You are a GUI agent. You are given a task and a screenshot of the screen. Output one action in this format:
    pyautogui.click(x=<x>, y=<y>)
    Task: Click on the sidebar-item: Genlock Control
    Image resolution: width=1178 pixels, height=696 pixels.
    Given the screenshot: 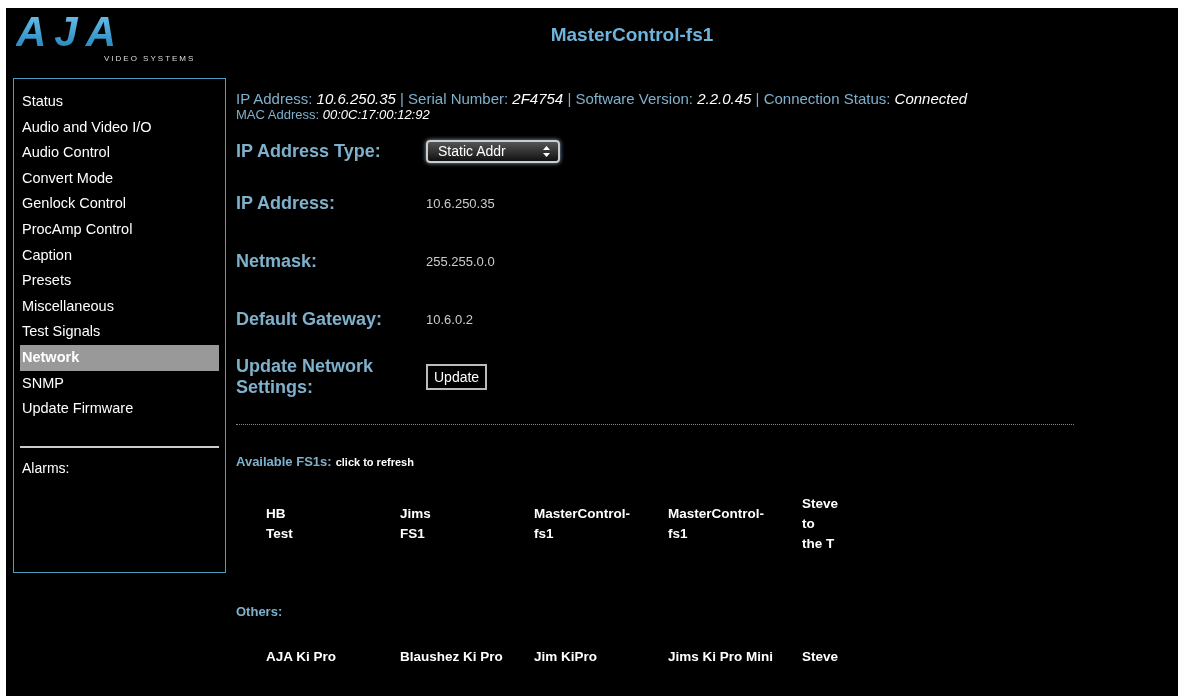 What is the action you would take?
    pyautogui.click(x=119, y=204)
    